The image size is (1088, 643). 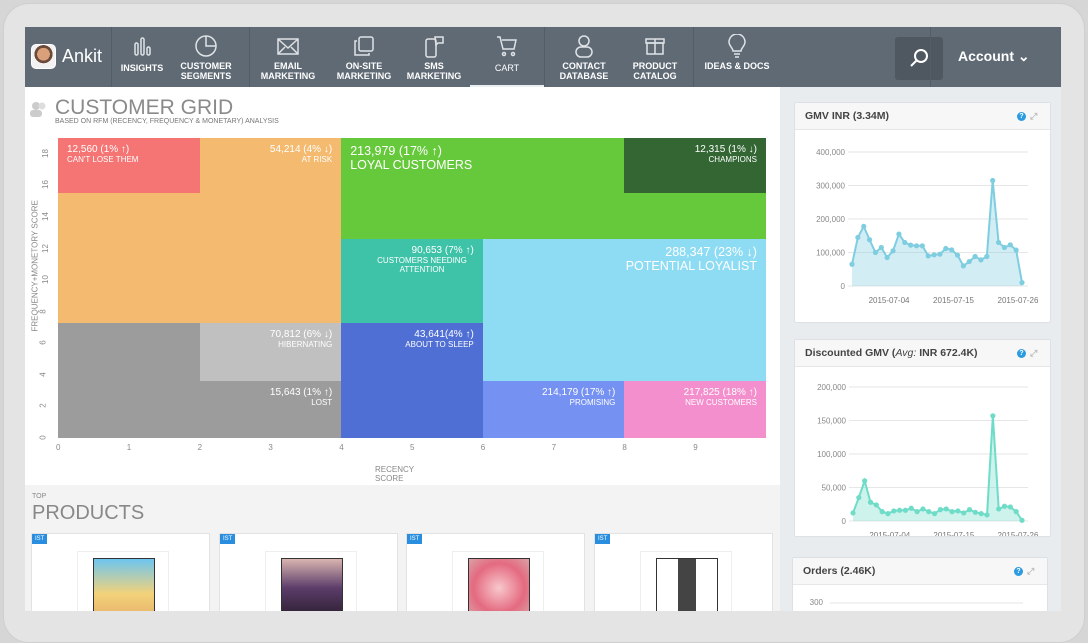 What do you see at coordinates (288, 57) in the screenshot?
I see `nav-item-email-marketing: EMAIL MARKETING` at bounding box center [288, 57].